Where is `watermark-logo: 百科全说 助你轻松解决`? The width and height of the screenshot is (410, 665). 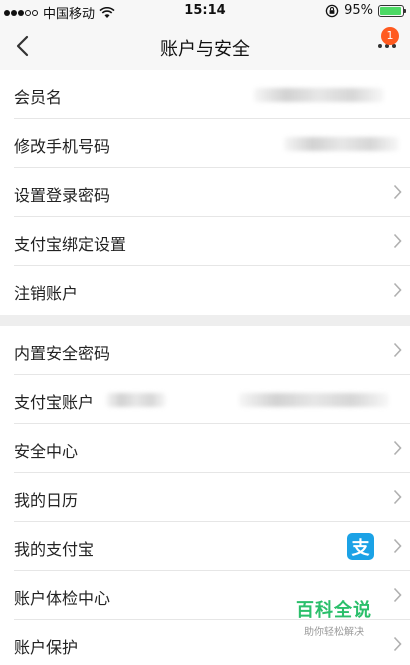 watermark-logo: 百科全说 助你轻松解决 is located at coordinates (334, 617).